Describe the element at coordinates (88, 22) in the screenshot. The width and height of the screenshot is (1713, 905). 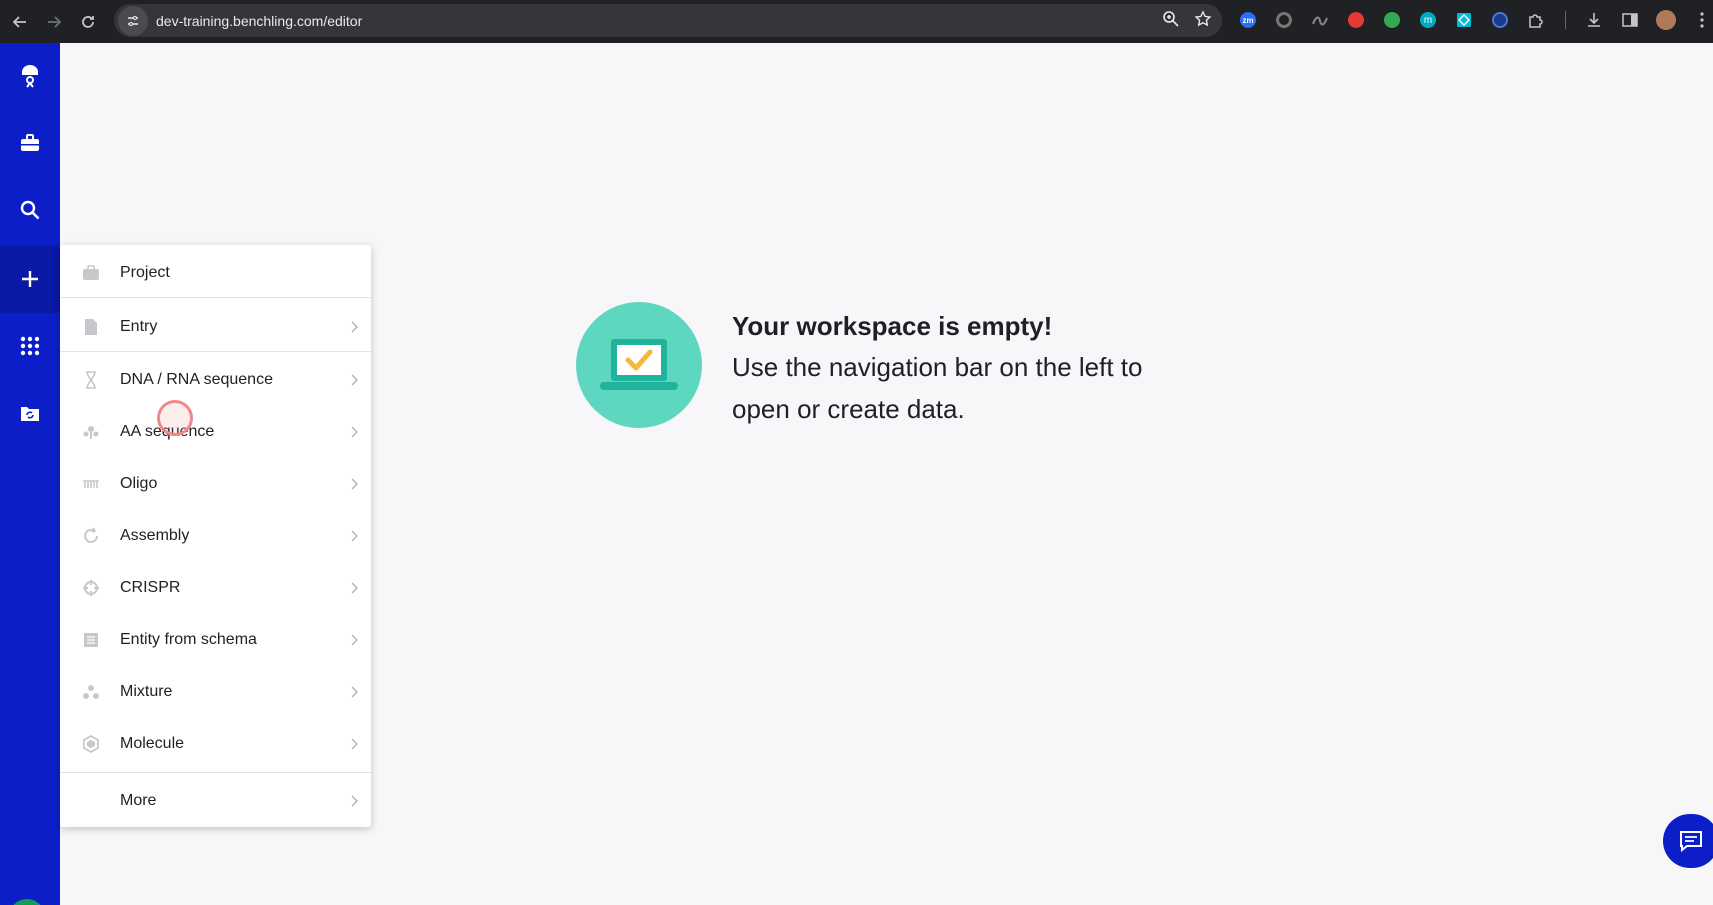
I see `reload-icon` at that location.